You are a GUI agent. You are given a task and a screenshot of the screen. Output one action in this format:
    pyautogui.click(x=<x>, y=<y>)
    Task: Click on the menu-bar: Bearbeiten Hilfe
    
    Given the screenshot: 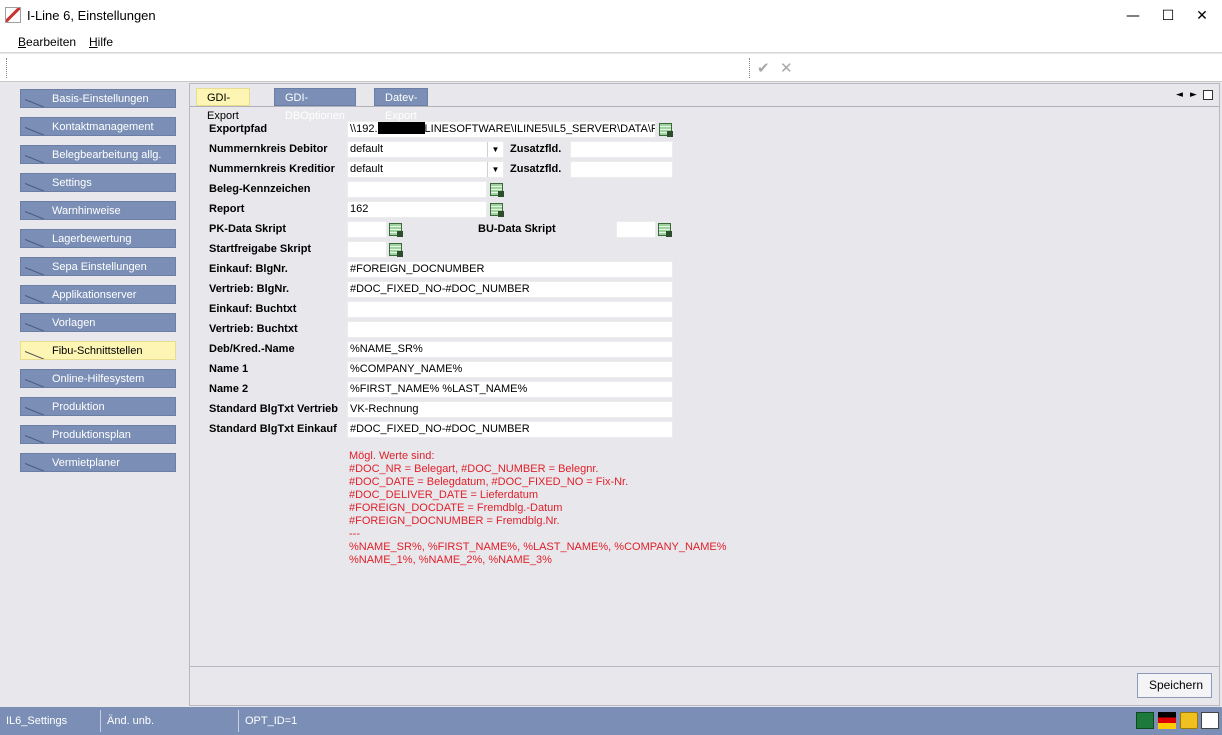 What is the action you would take?
    pyautogui.click(x=611, y=42)
    